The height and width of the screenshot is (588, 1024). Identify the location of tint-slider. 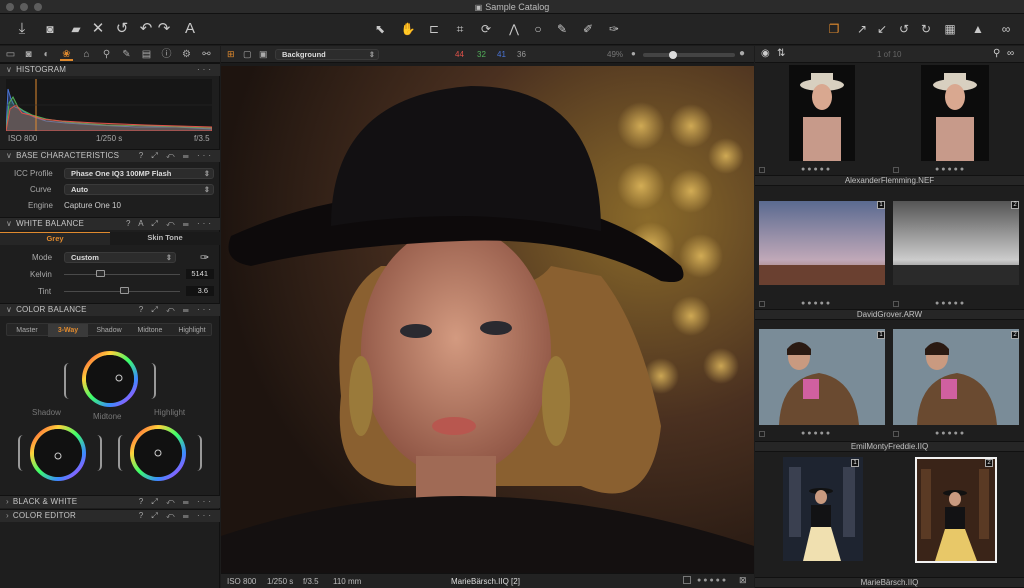
(122, 291).